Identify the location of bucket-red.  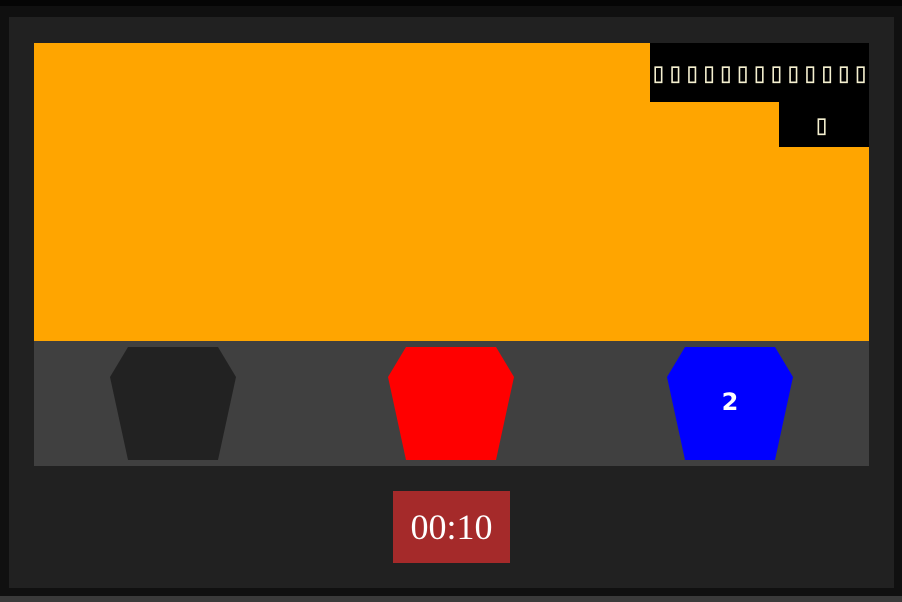
(451, 403).